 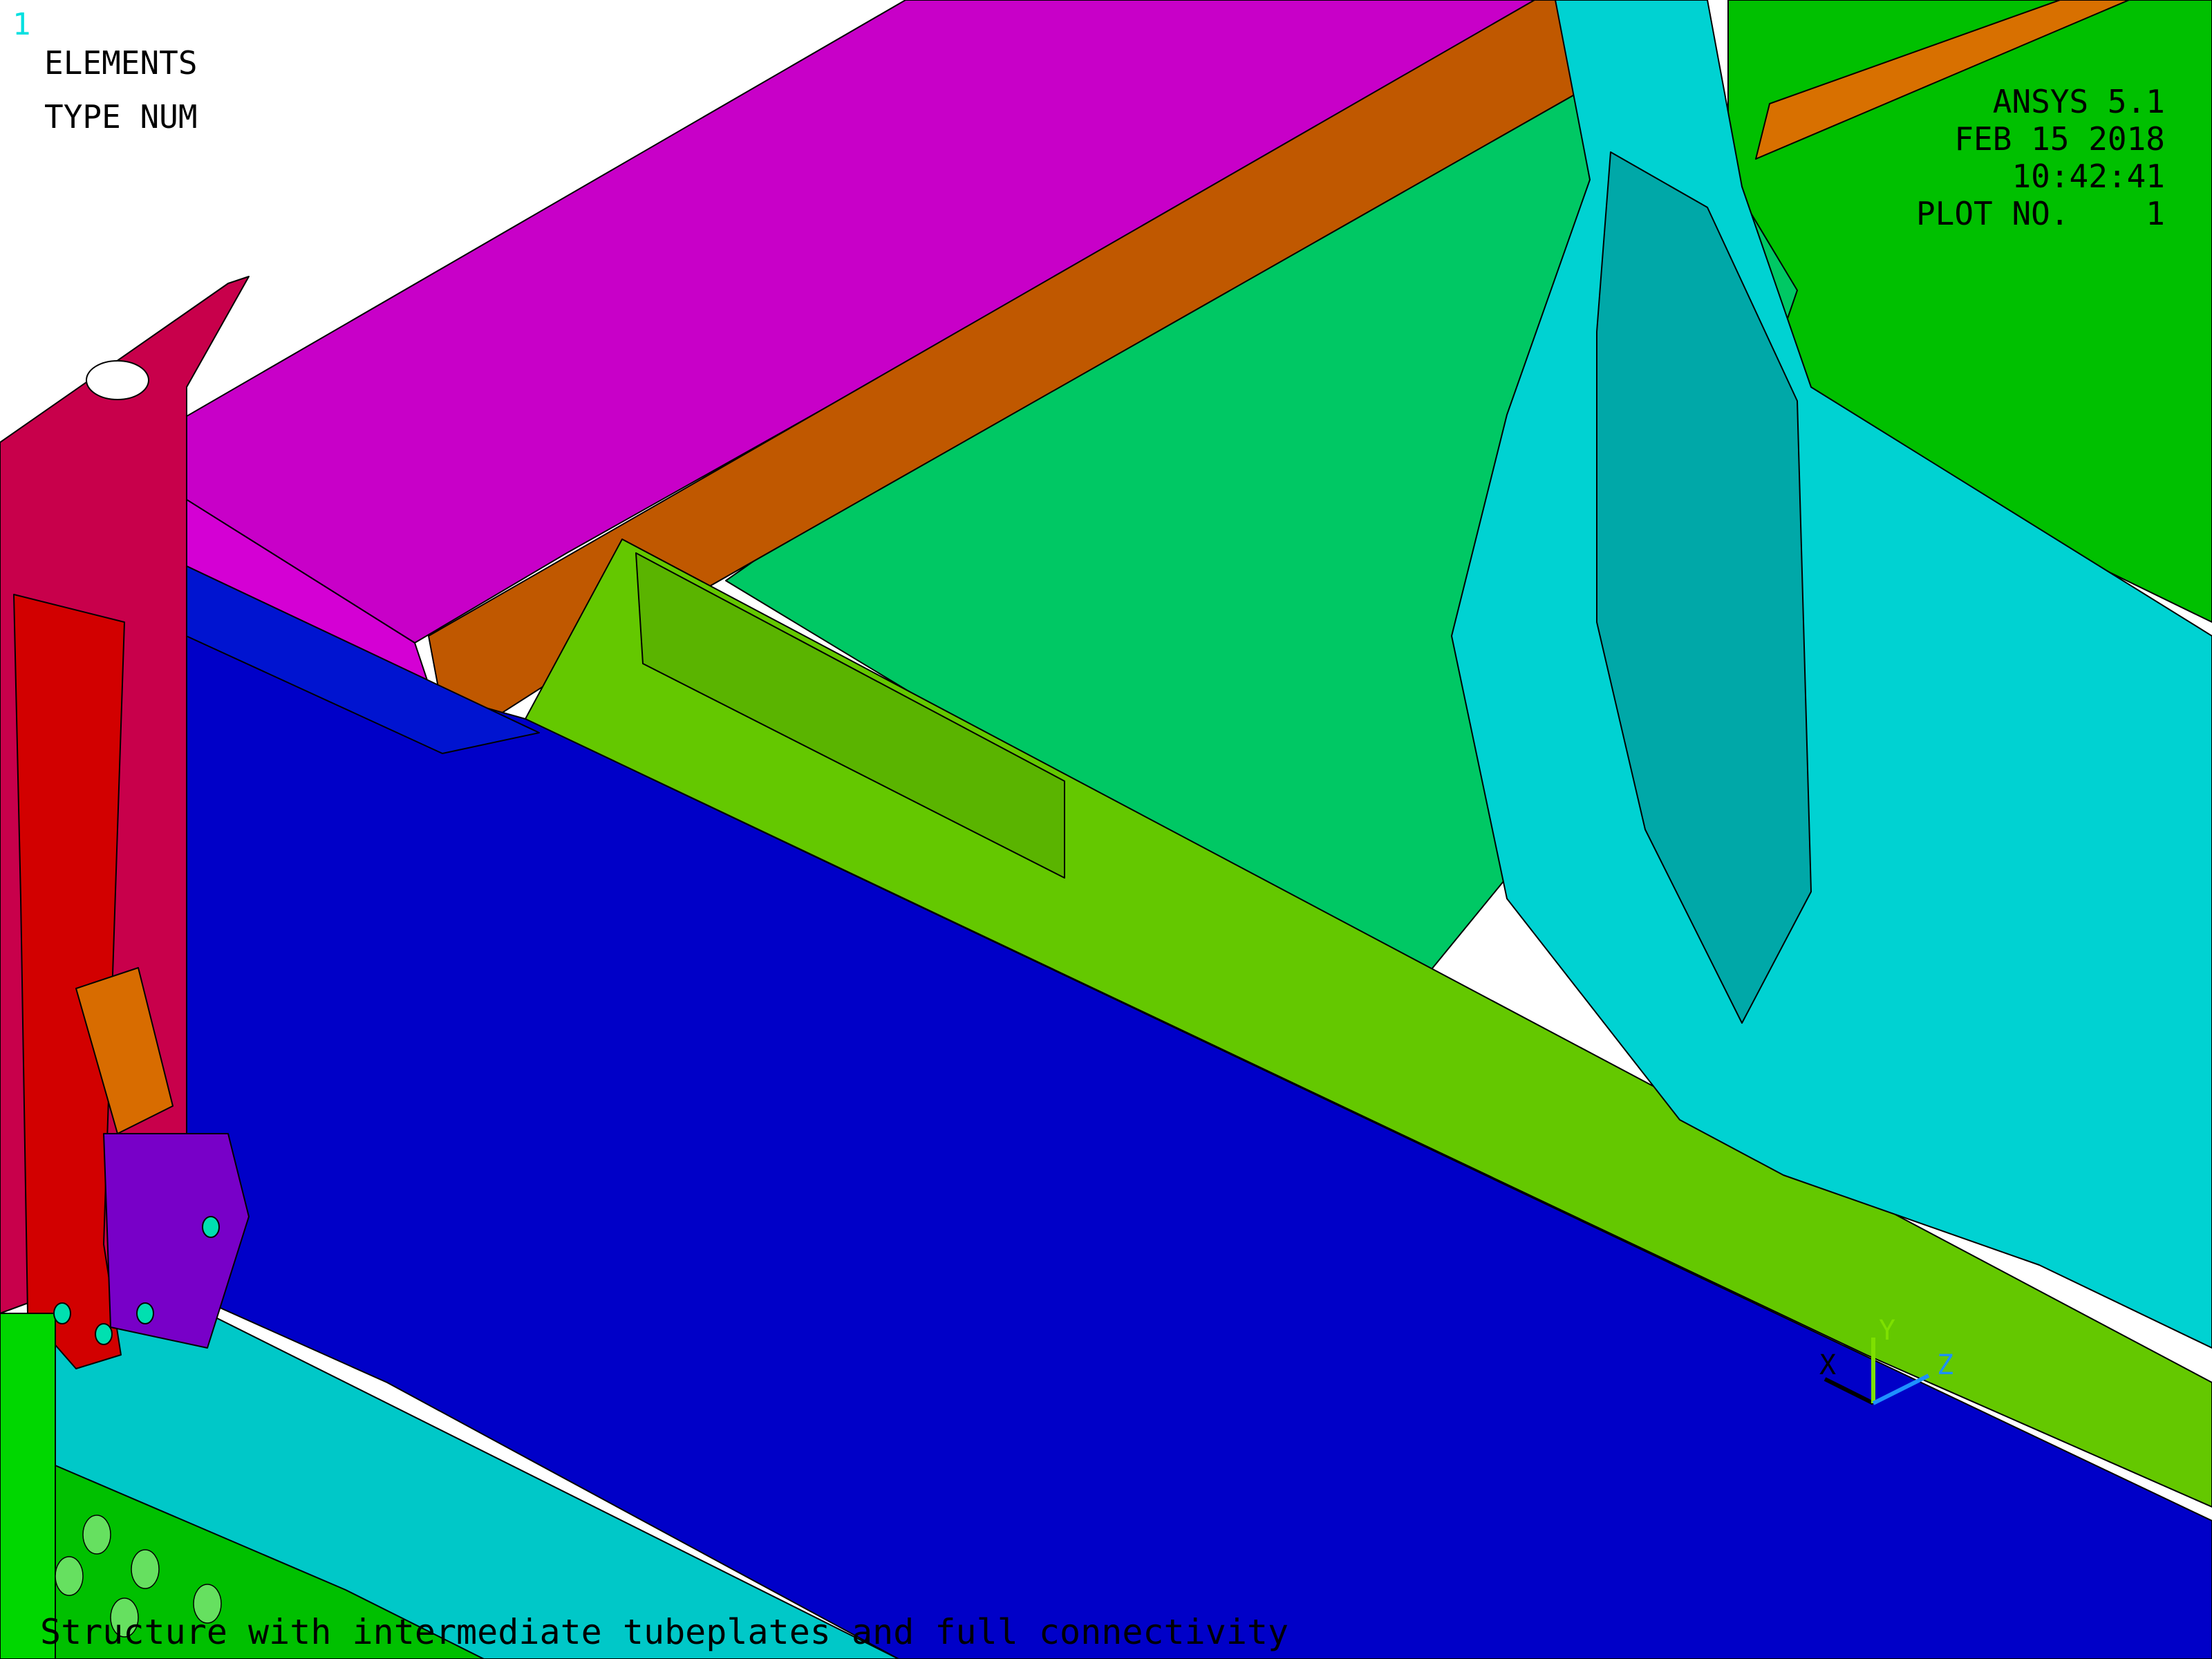 I want to click on plot-number: PLOT NO. 1, so click(x=2040, y=214).